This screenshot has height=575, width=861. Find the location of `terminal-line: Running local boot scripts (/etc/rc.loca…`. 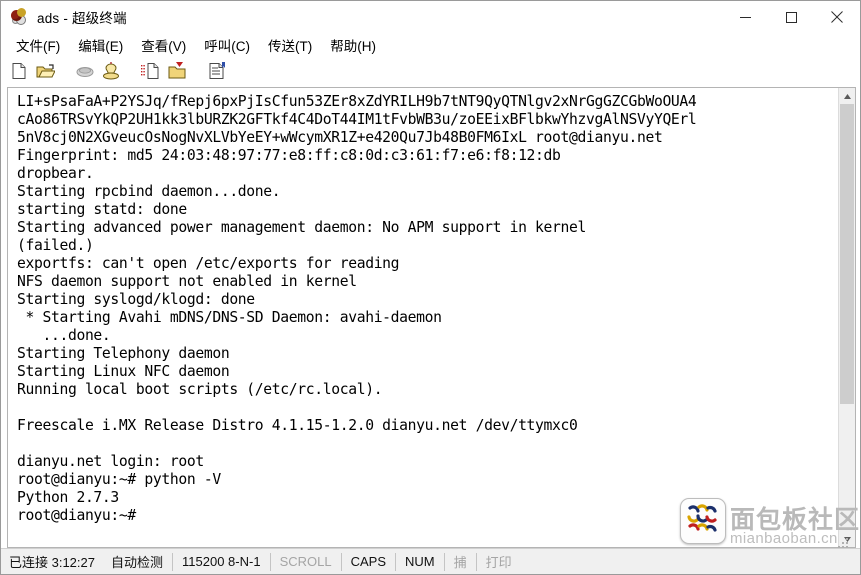

terminal-line: Running local boot scripts (/etc/rc.loca… is located at coordinates (200, 389).